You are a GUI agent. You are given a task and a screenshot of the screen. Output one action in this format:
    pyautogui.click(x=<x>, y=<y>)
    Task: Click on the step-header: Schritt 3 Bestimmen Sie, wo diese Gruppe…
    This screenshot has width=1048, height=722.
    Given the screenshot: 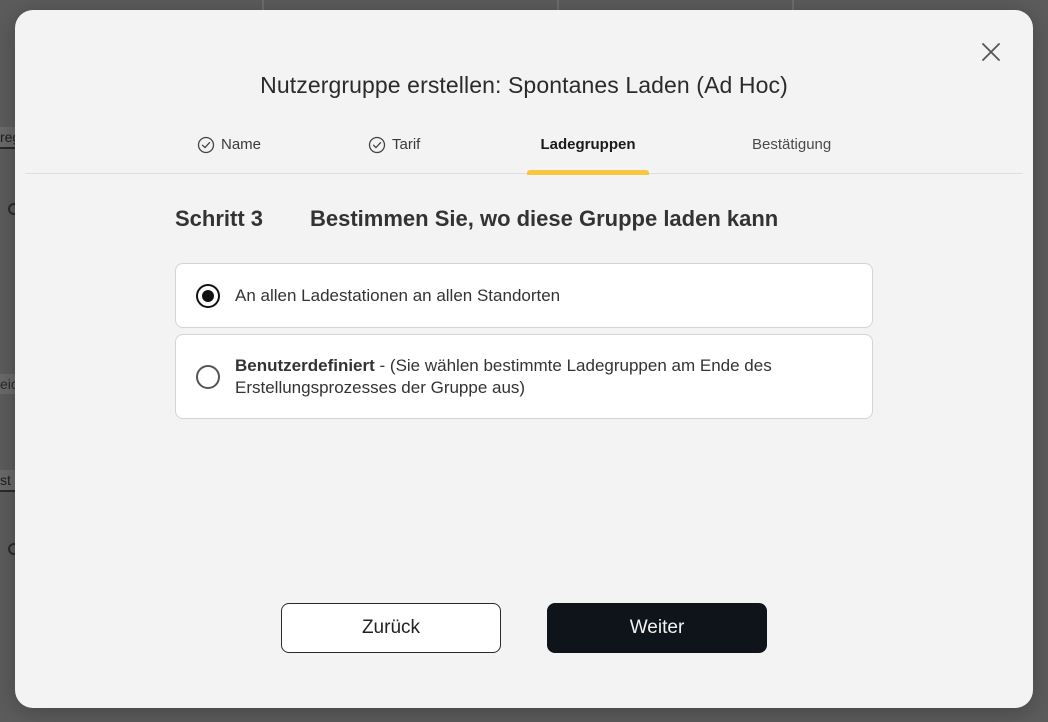 What is the action you would take?
    pyautogui.click(x=476, y=219)
    